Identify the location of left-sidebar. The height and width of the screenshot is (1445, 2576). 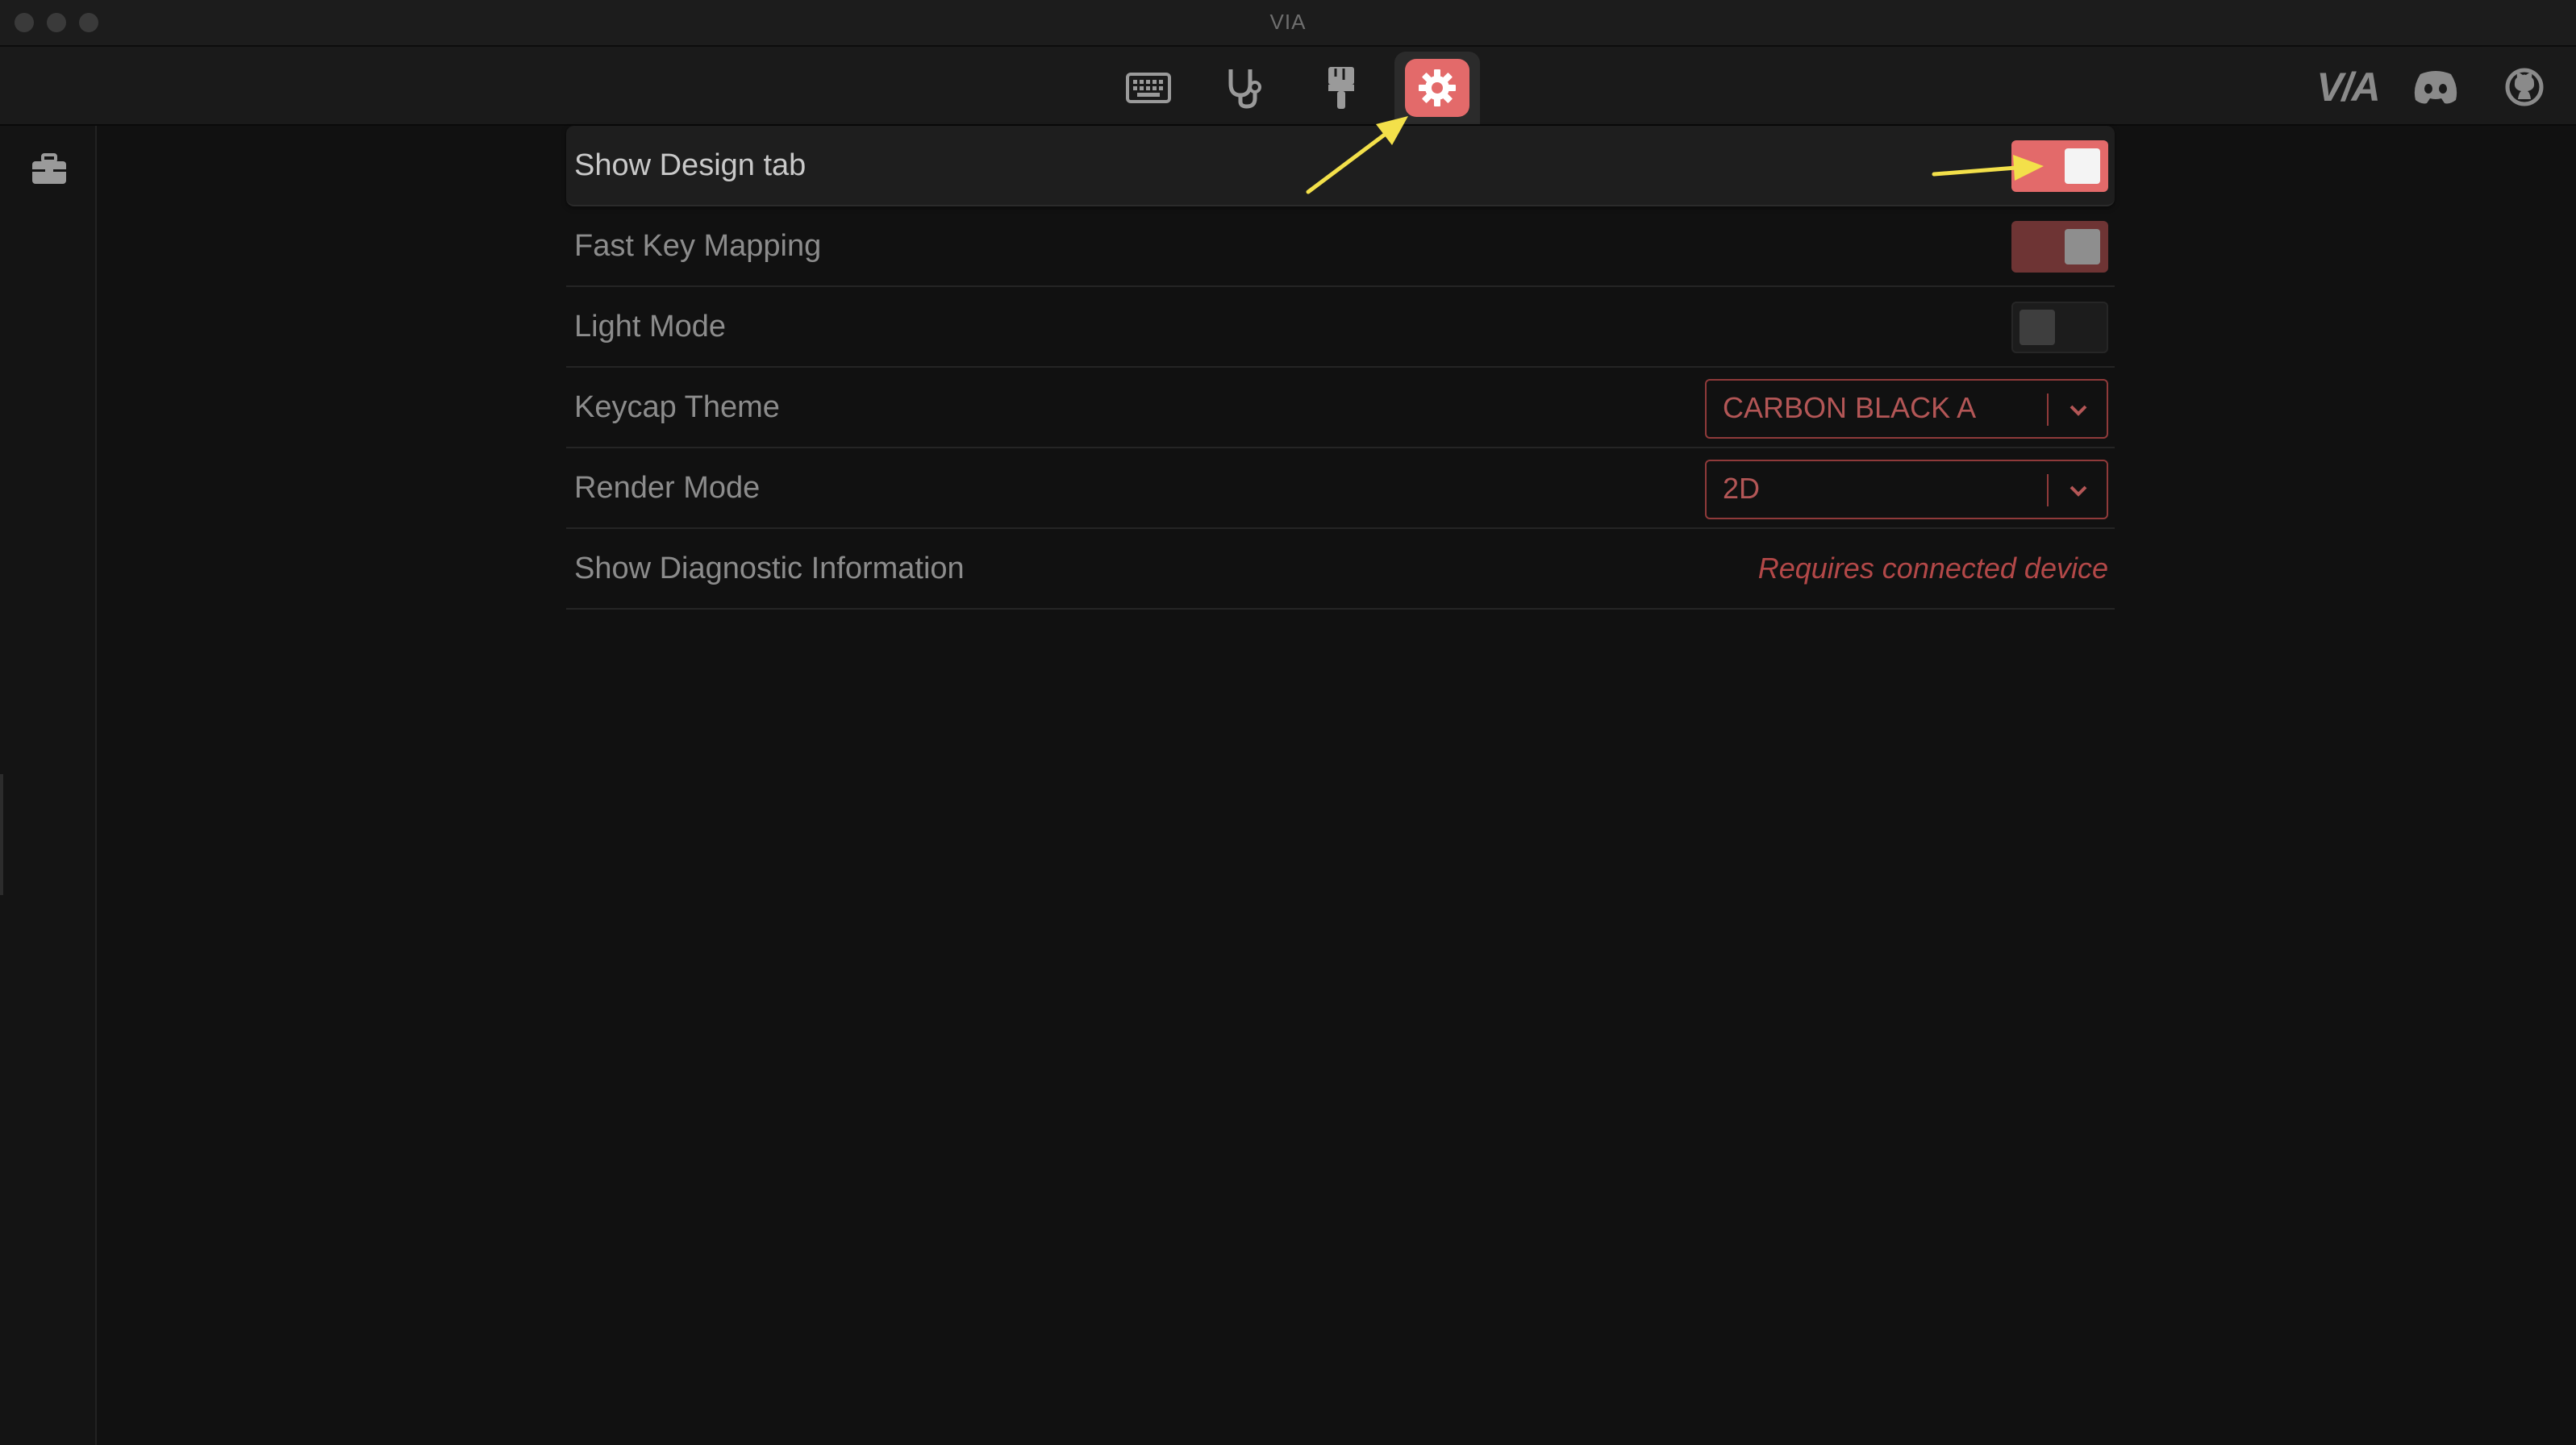
(48, 785).